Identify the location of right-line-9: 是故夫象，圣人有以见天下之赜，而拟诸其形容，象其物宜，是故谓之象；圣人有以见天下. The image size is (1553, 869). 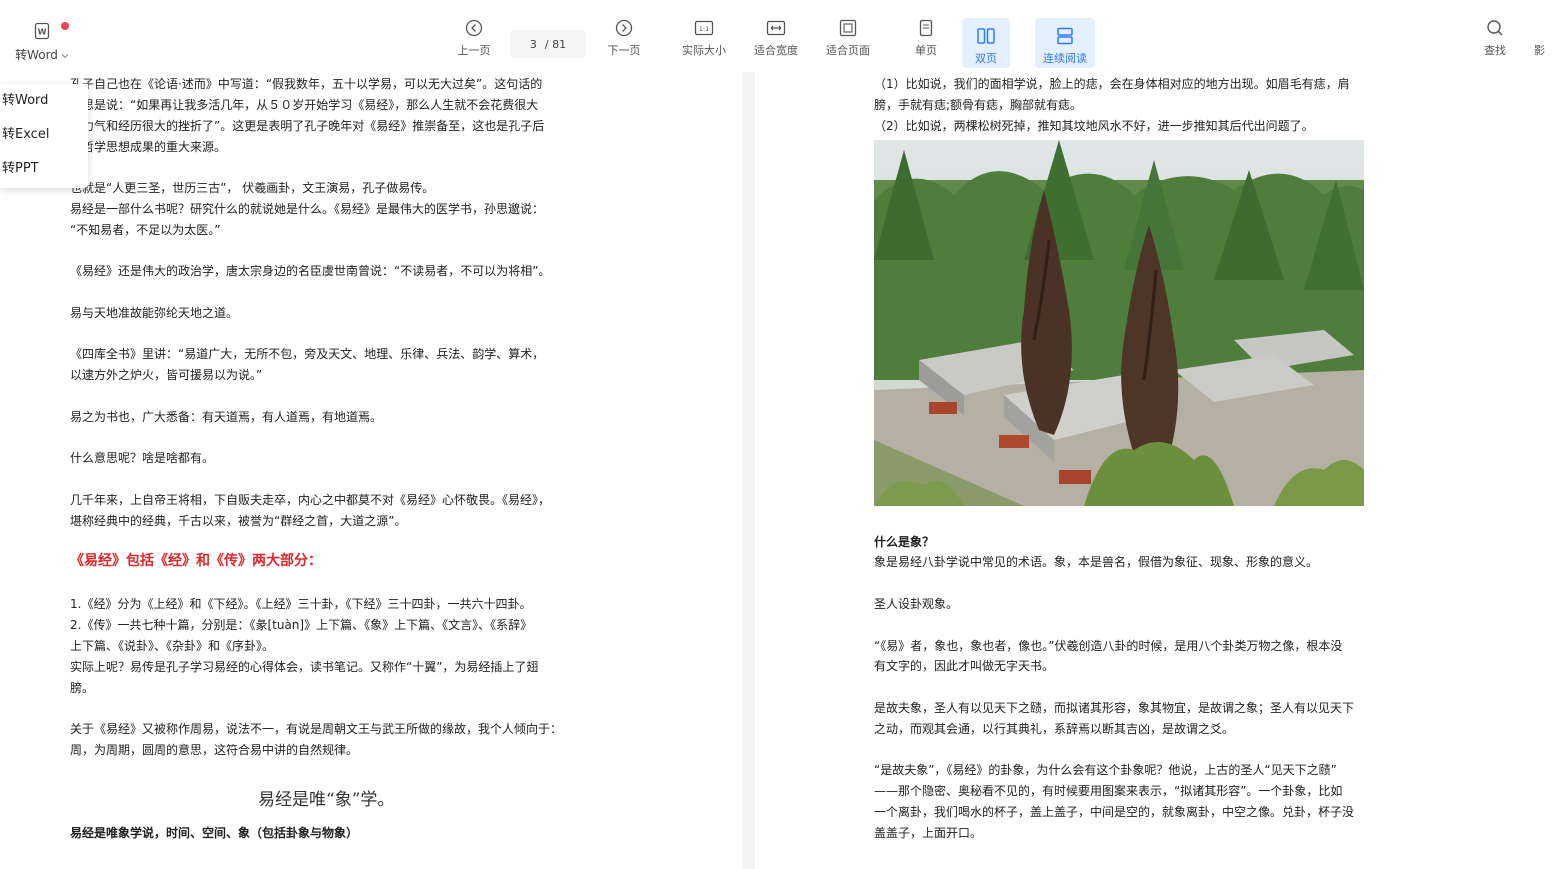
(1114, 708).